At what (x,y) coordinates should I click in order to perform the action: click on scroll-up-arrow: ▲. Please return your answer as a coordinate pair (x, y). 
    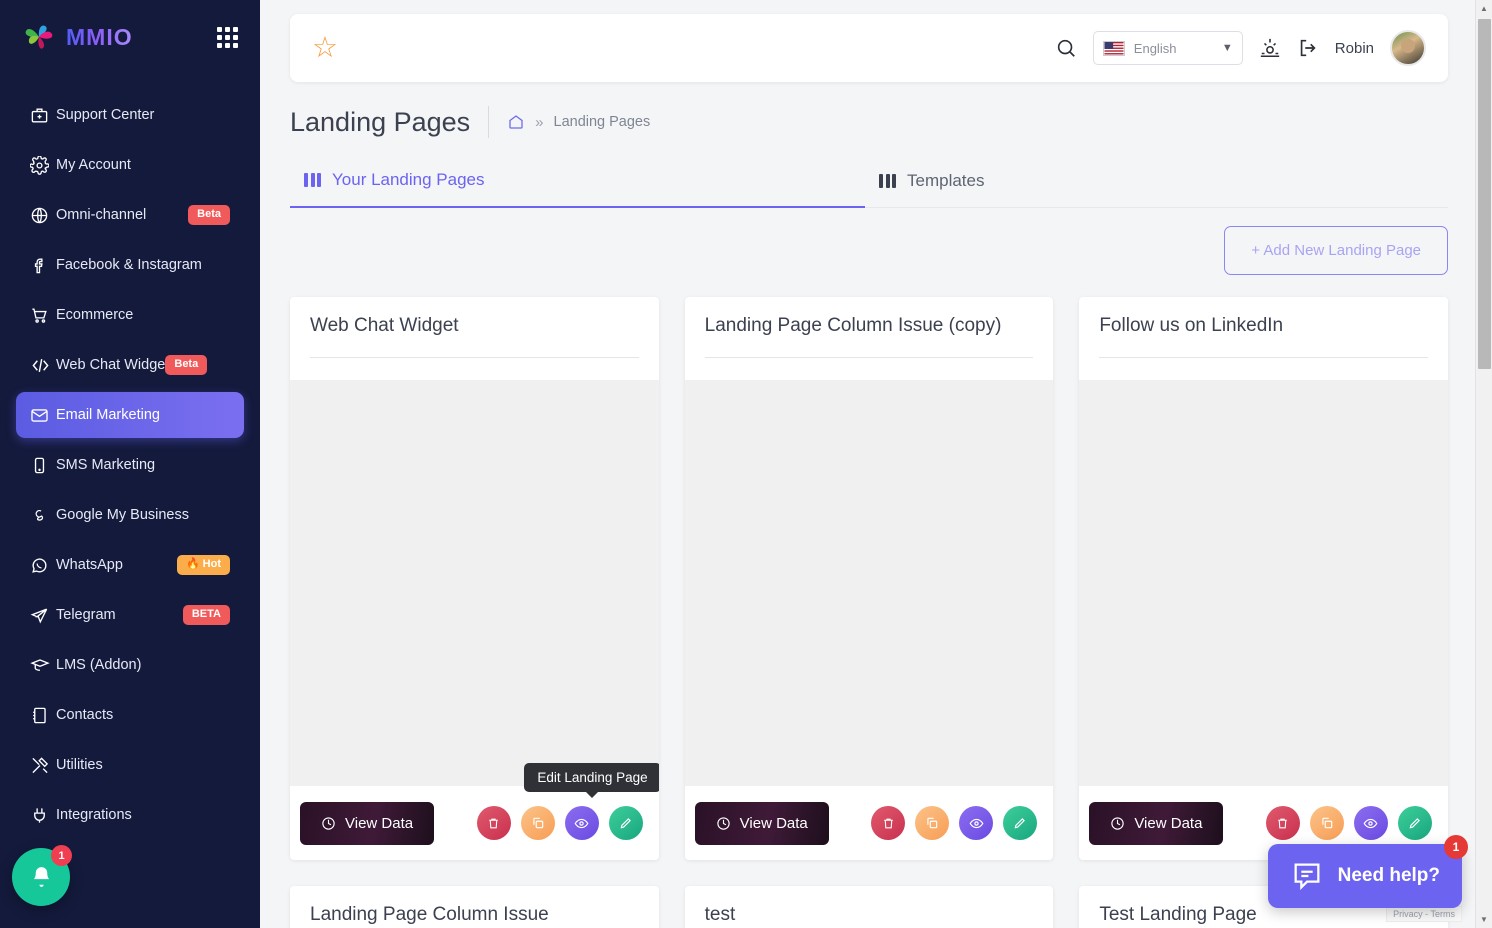
    Looking at the image, I should click on (1484, 8).